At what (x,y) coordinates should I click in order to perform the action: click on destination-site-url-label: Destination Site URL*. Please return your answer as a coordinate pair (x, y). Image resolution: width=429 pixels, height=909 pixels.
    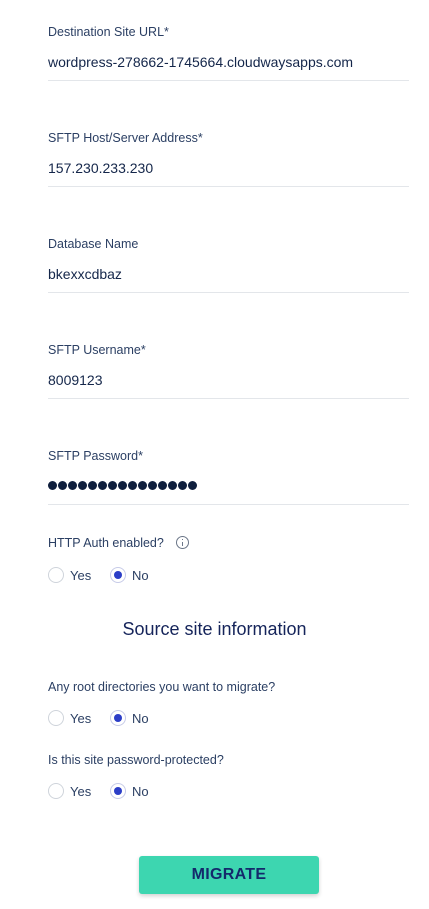
    Looking at the image, I should click on (108, 32).